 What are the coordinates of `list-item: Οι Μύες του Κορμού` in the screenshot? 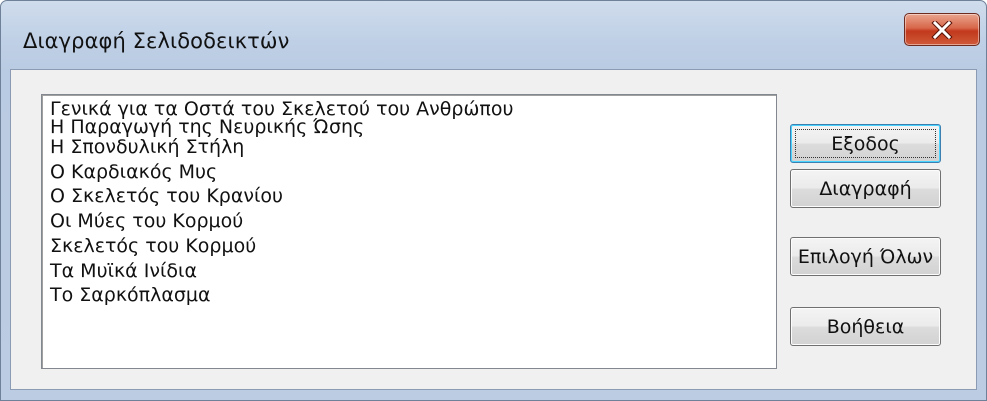 It's located at (146, 221).